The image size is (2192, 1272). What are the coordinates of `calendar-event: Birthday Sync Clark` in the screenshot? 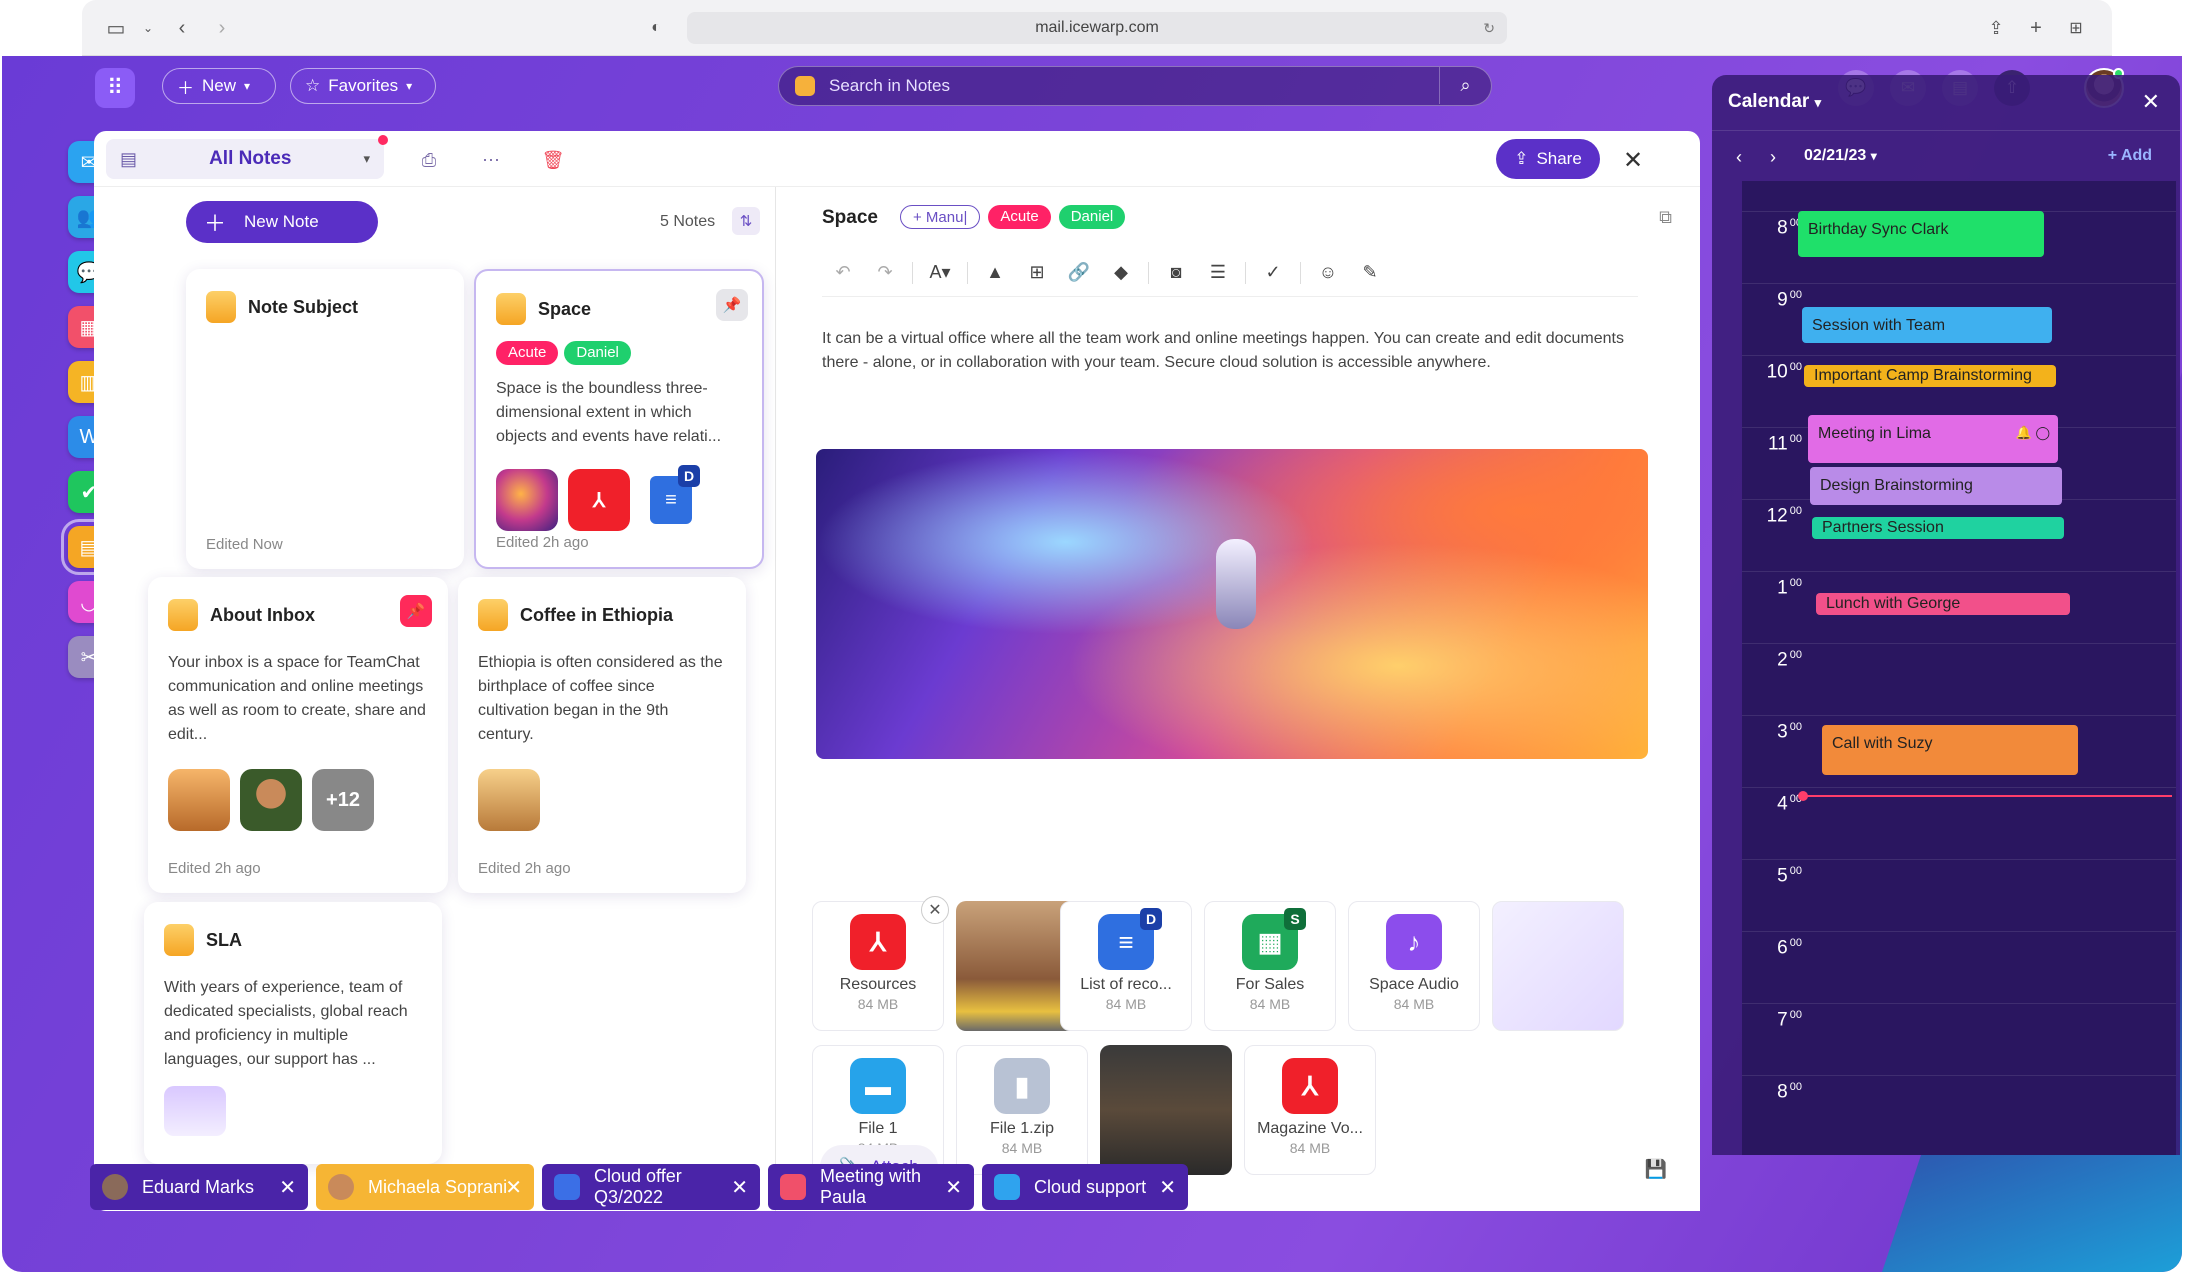 It's located at (1921, 234).